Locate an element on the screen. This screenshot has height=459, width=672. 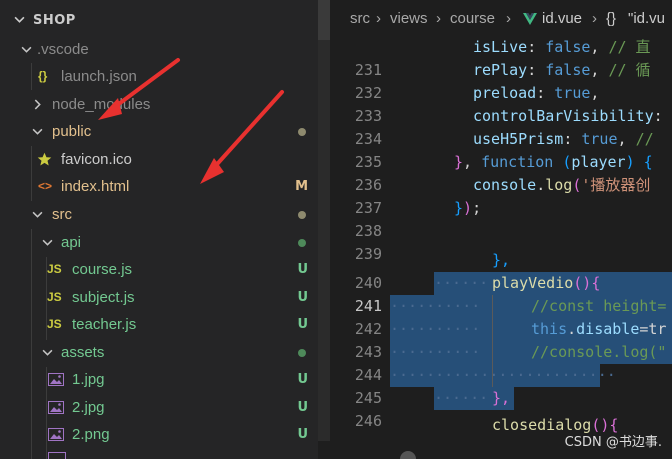
breadcrumb-item-src: src is located at coordinates (360, 18).